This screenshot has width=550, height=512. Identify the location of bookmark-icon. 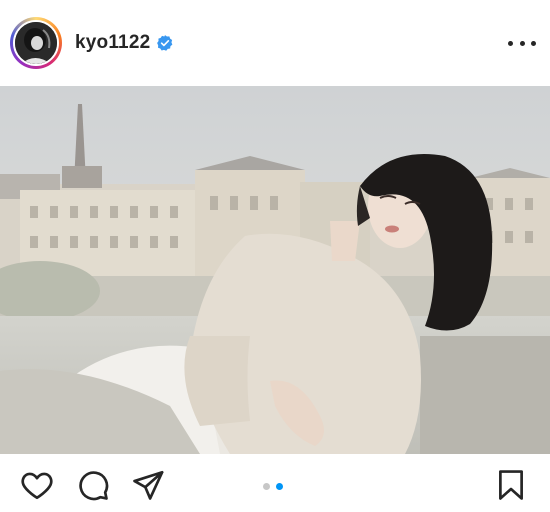
(511, 485).